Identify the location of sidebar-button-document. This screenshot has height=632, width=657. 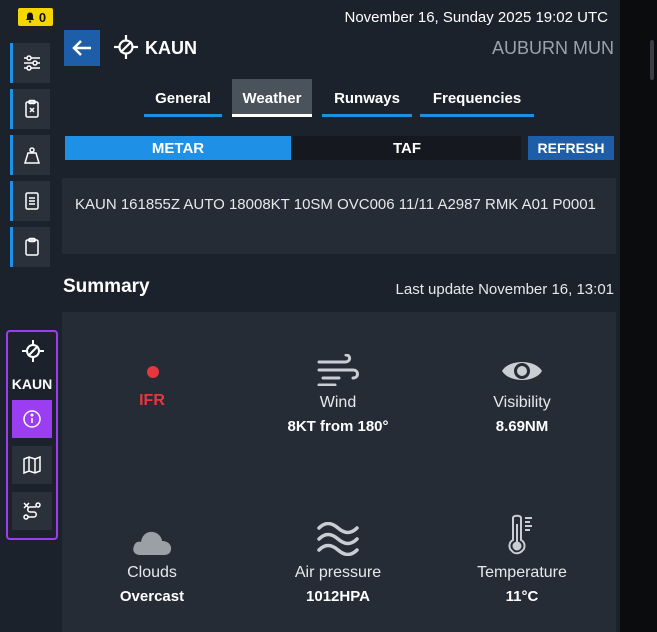
(30, 201).